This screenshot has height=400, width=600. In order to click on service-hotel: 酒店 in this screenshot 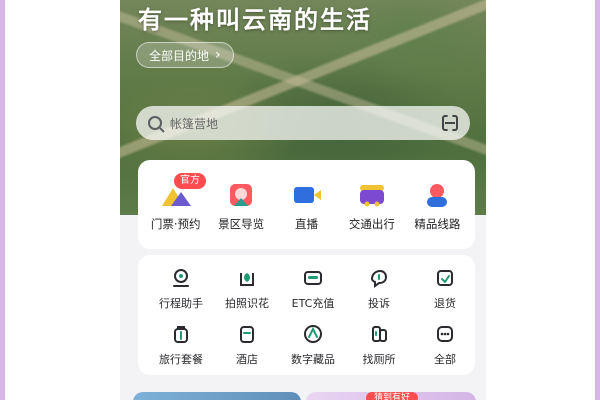, I will do `click(247, 349)`.